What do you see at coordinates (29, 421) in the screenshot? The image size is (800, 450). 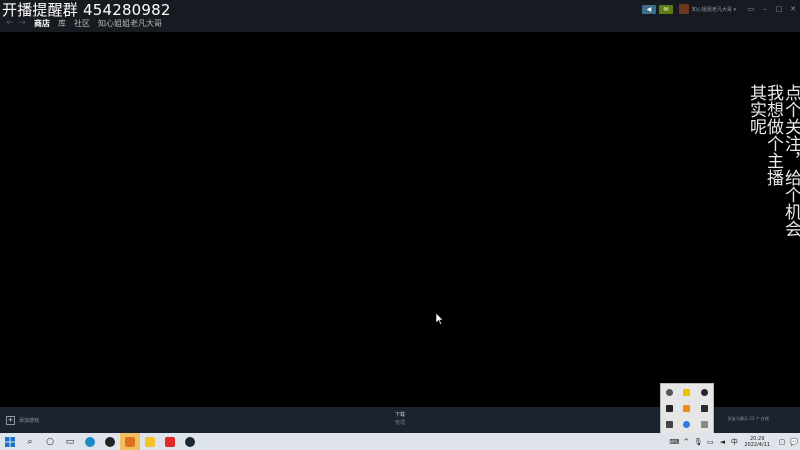 I see `add-game-label: 添加游戏` at bounding box center [29, 421].